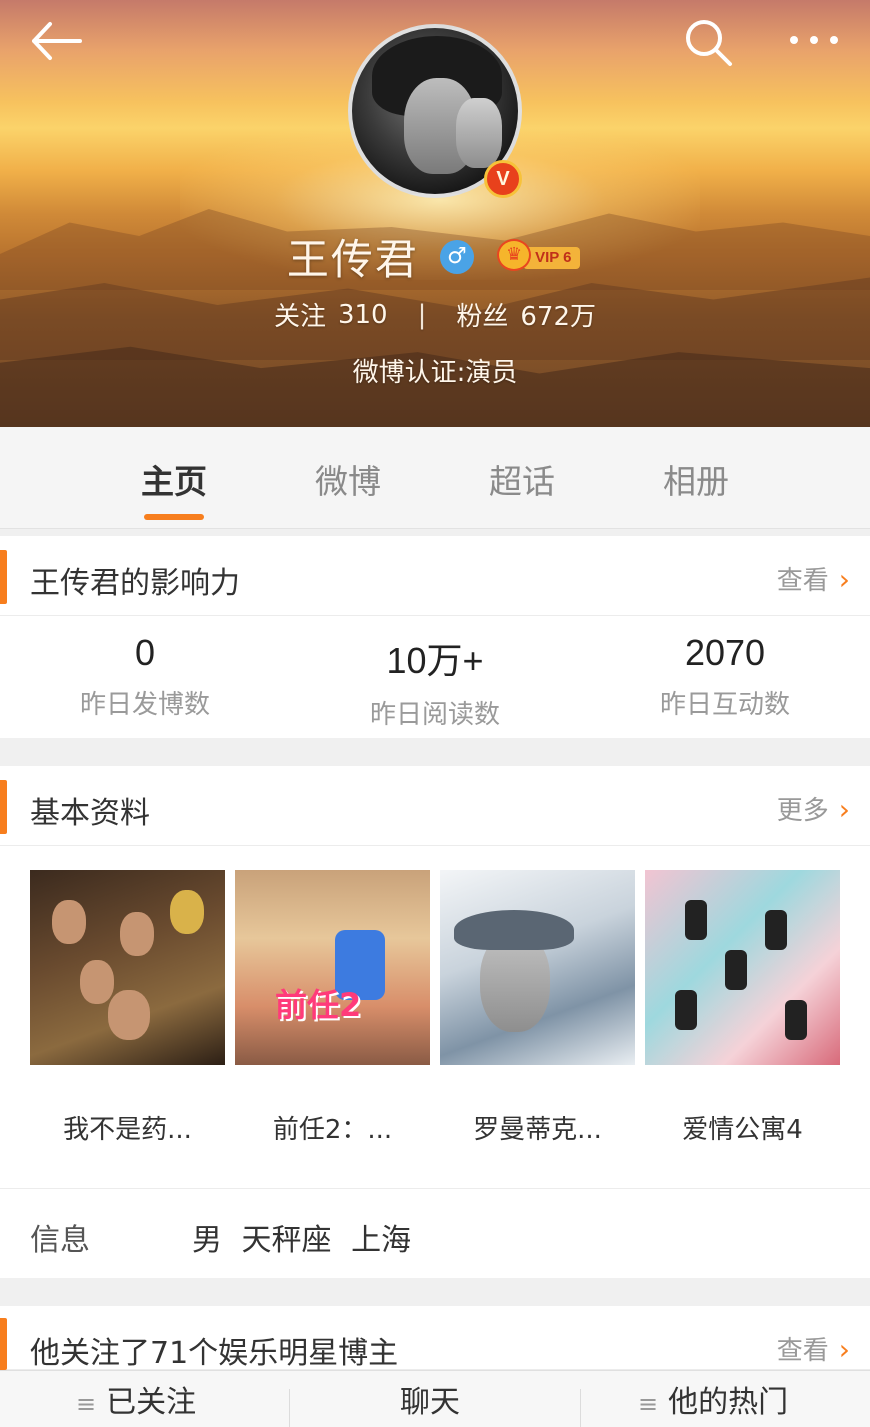 Image resolution: width=870 pixels, height=1427 pixels. I want to click on influence-metrics: 0 昨日发博数 10万+ 昨日阅读数 2070 昨日互动数, so click(435, 677).